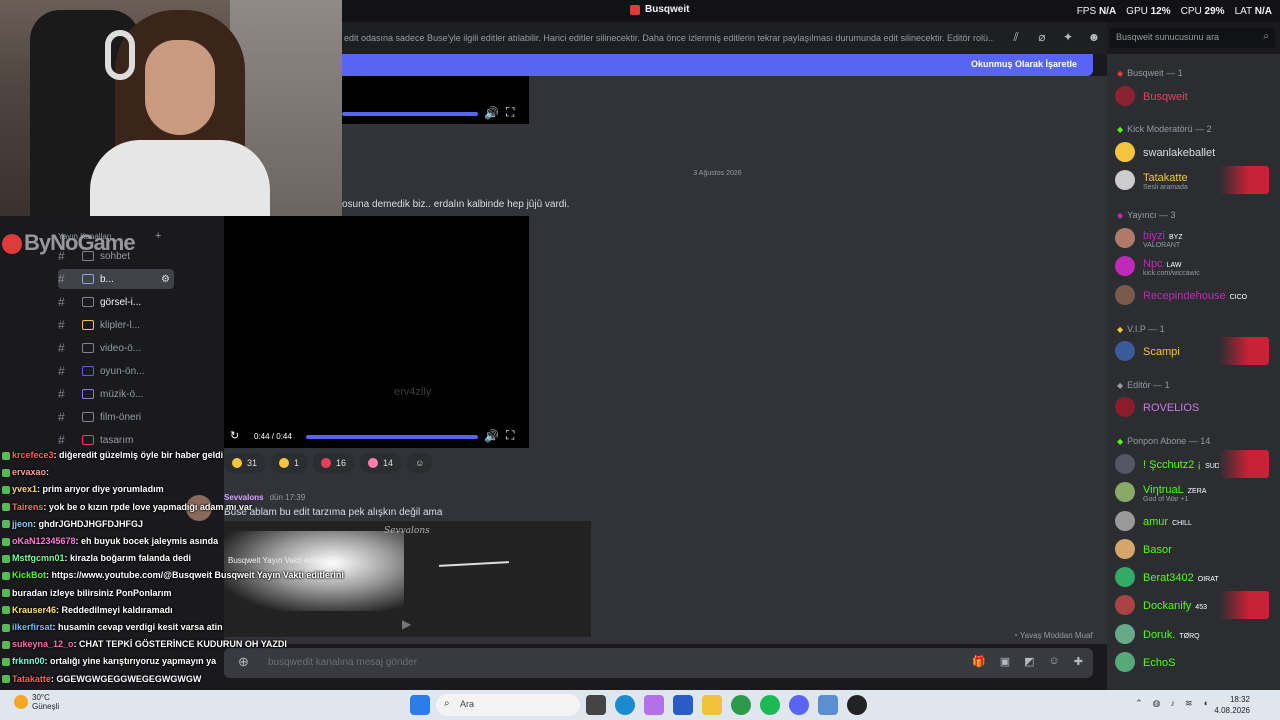 The image size is (1280, 720). I want to click on channel-settings-icon: ⚙, so click(165, 279).